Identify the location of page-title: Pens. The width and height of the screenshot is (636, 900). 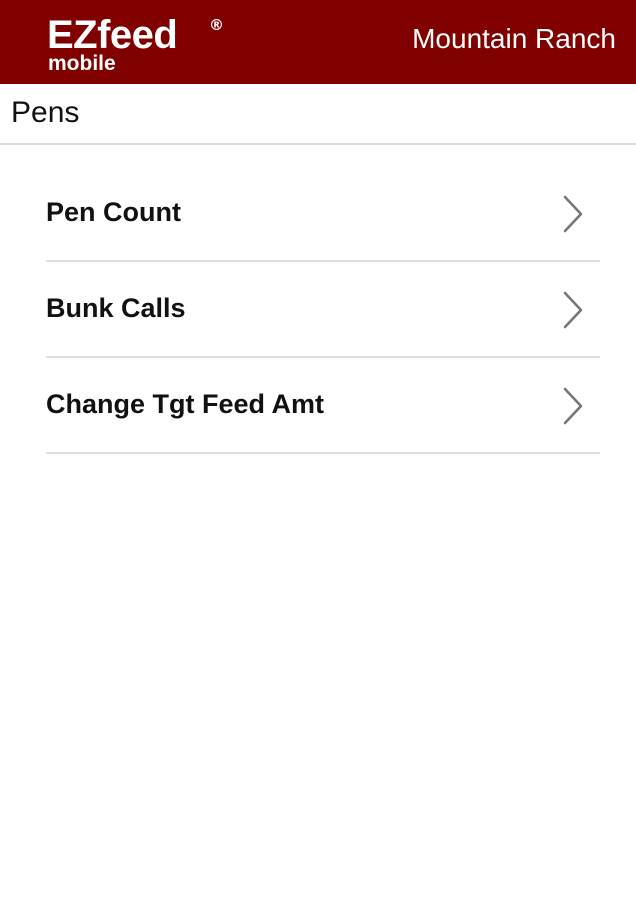
(45, 112).